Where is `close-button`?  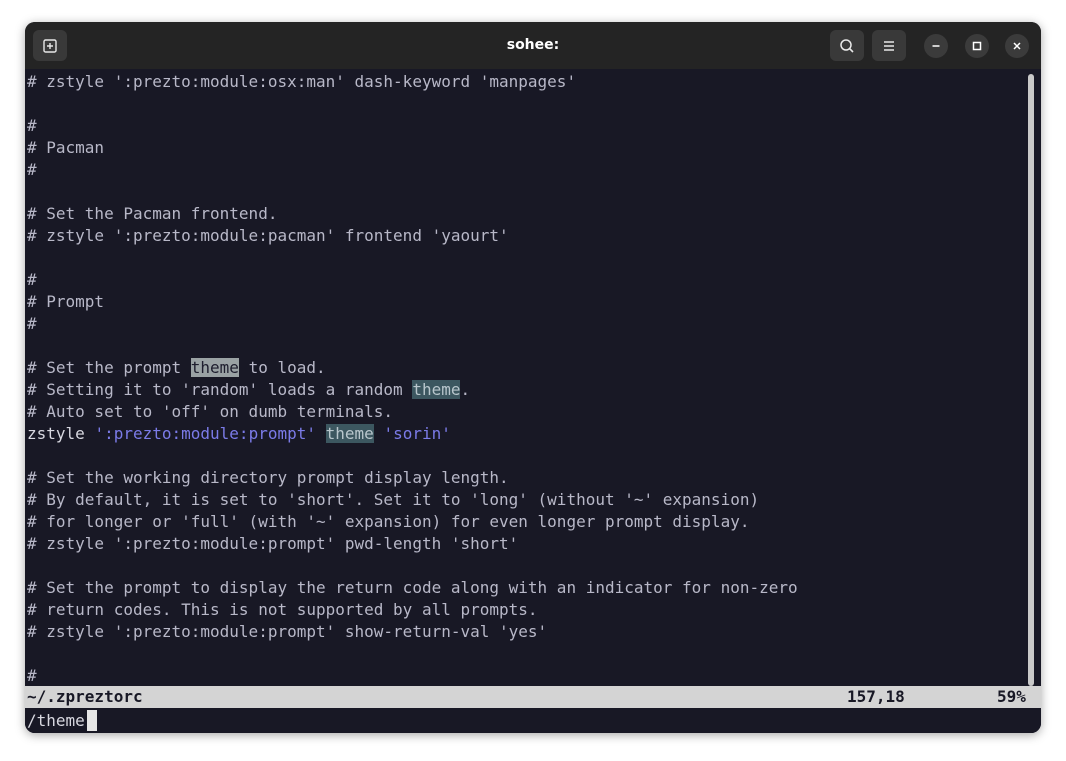 close-button is located at coordinates (1017, 46).